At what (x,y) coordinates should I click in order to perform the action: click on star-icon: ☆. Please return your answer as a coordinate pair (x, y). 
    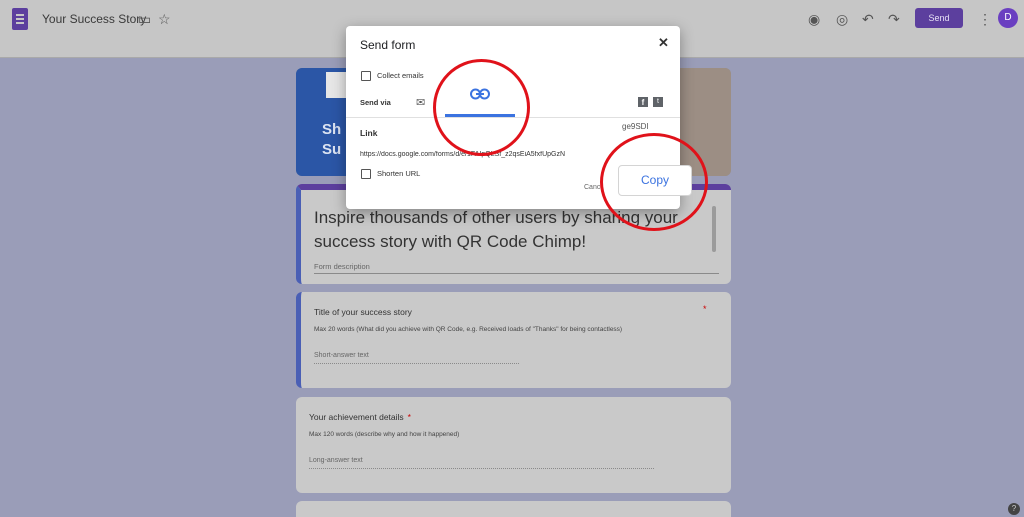
    Looking at the image, I should click on (164, 19).